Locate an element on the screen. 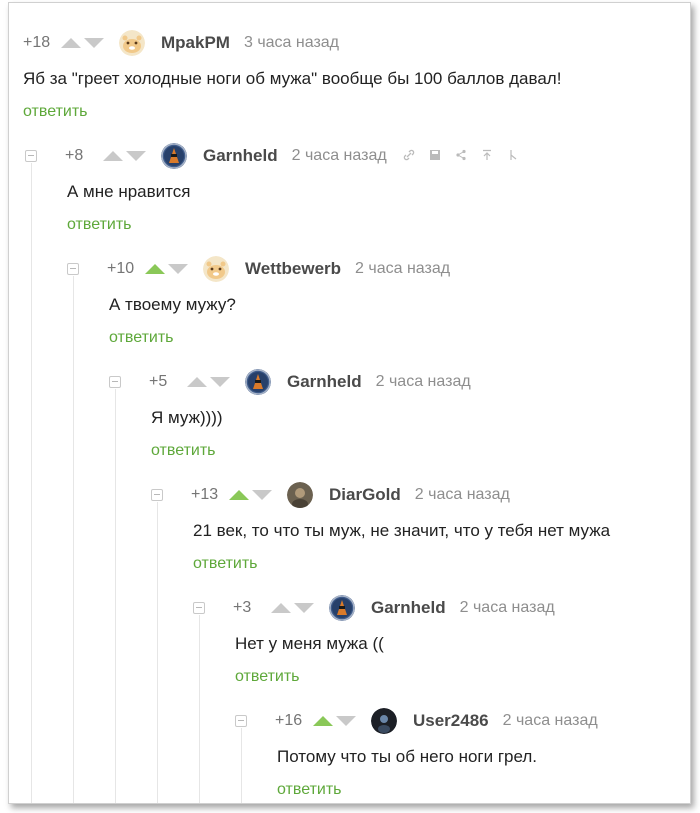 This screenshot has height=813, width=700. comment-text: А мне нравится is located at coordinates (129, 191).